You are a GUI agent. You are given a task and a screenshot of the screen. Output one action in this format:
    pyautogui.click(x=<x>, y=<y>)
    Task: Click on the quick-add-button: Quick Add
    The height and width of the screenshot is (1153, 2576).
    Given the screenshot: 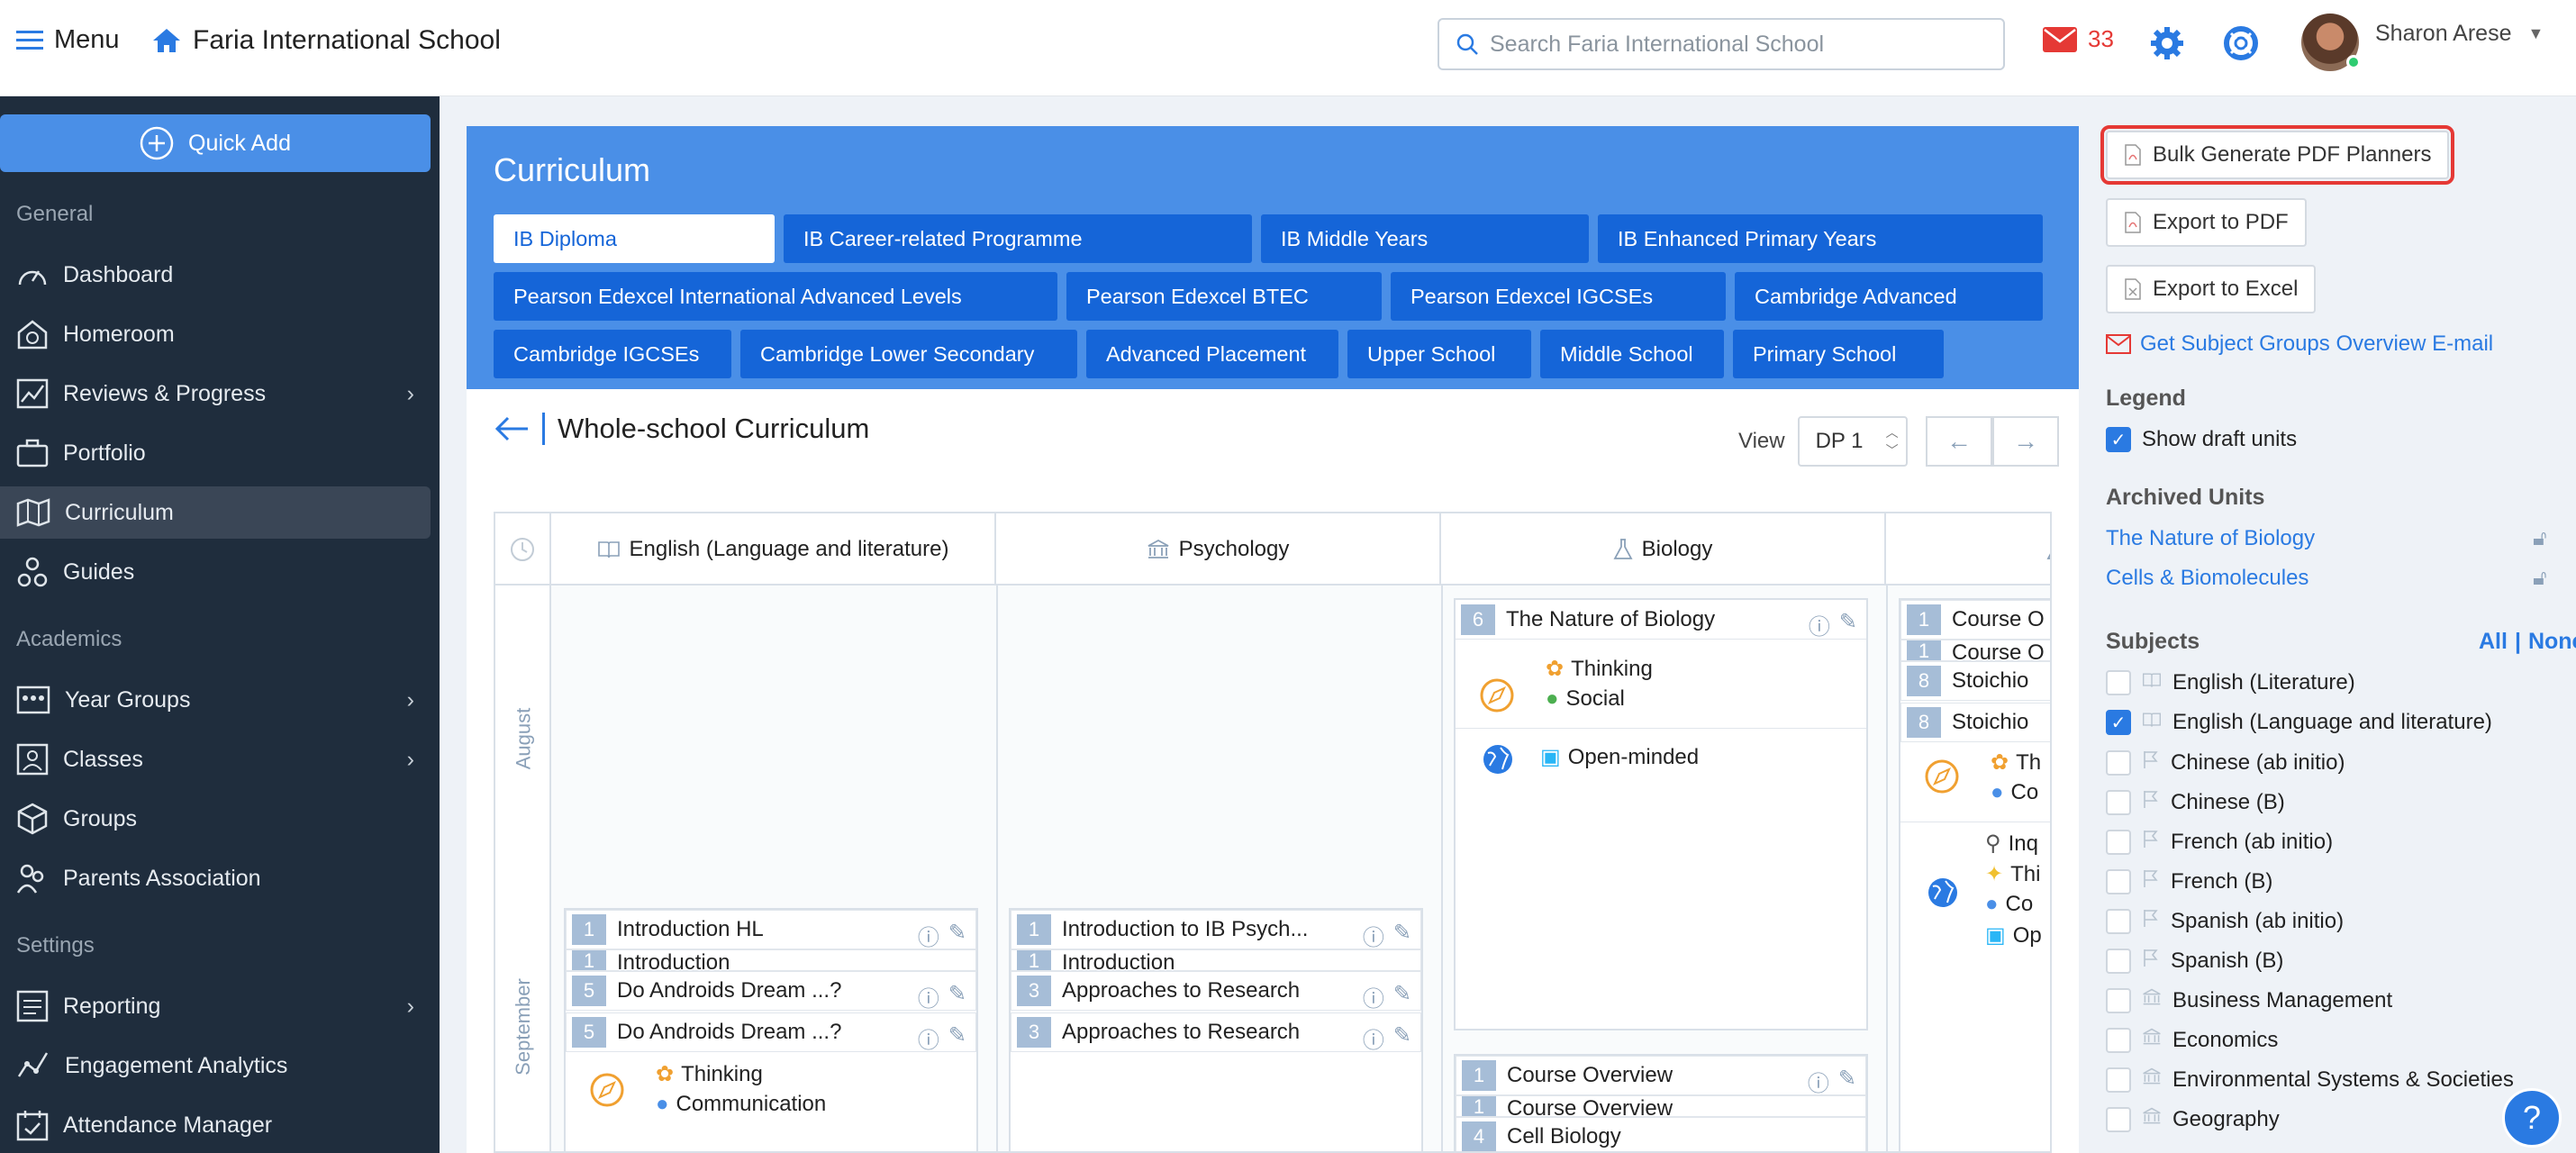 What is the action you would take?
    pyautogui.click(x=215, y=143)
    